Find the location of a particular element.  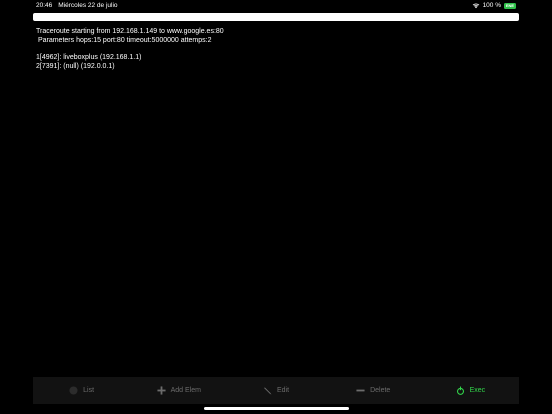

list-label: List is located at coordinates (89, 390).